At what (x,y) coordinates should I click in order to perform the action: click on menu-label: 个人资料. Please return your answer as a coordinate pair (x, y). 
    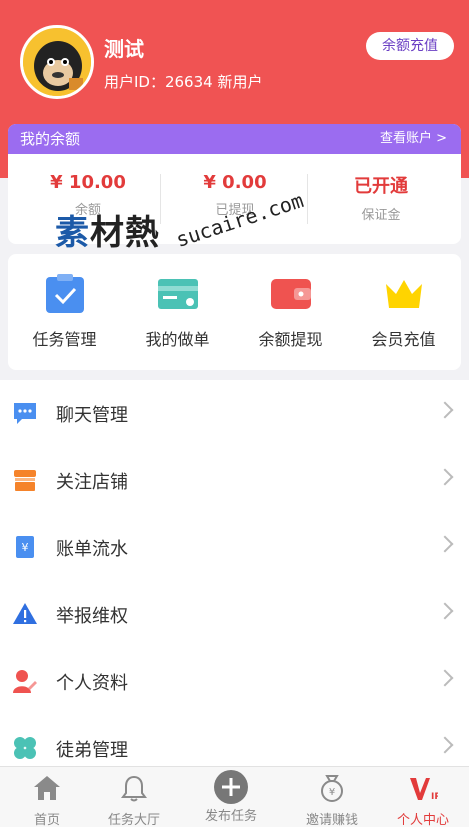
    Looking at the image, I should click on (92, 683).